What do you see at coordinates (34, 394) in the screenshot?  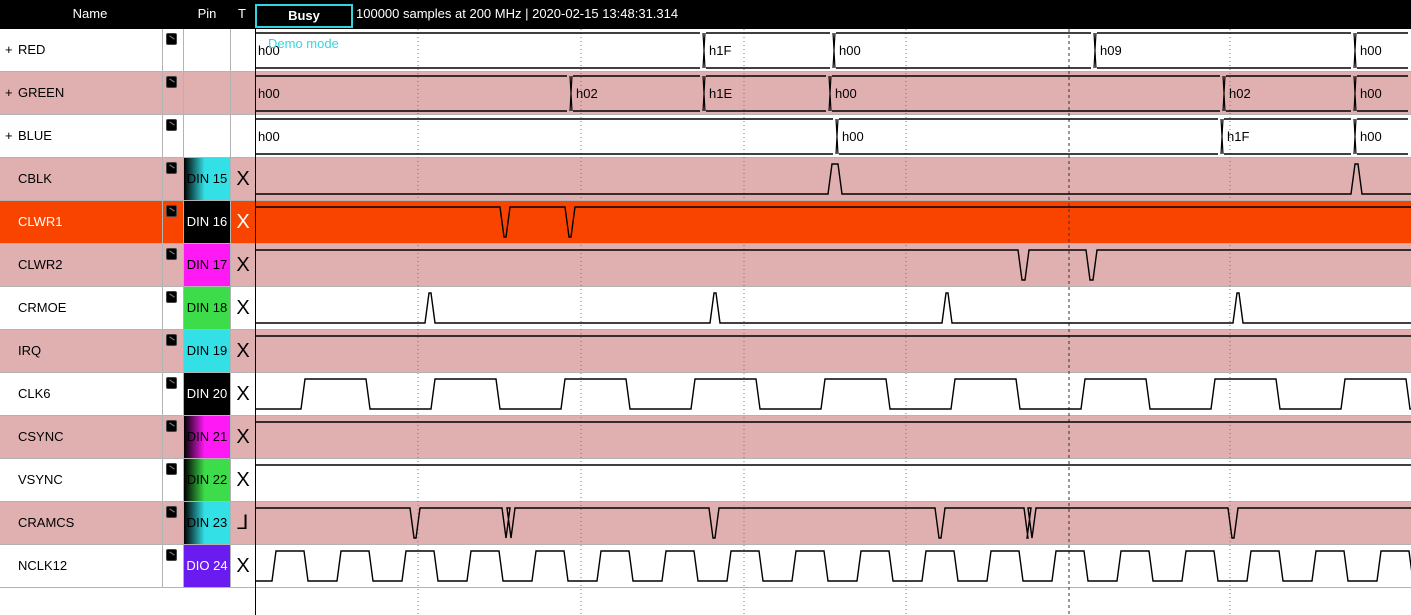 I see `channel-name: CLK6` at bounding box center [34, 394].